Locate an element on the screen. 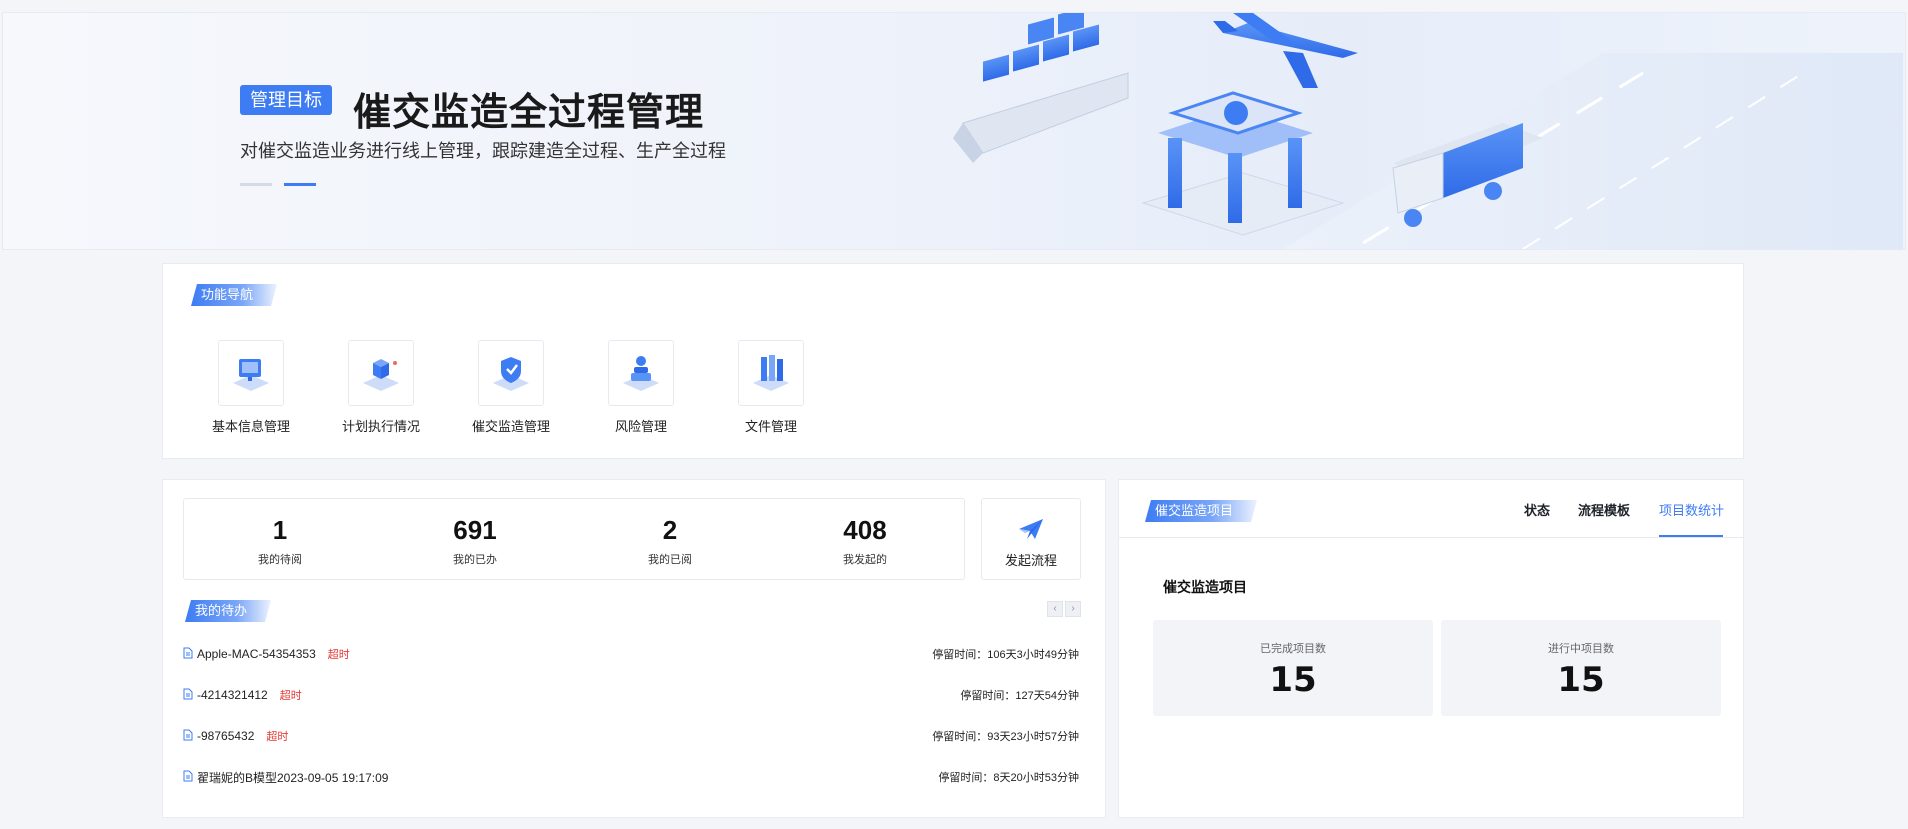 The image size is (1908, 829). next-page-button: › is located at coordinates (1073, 609).